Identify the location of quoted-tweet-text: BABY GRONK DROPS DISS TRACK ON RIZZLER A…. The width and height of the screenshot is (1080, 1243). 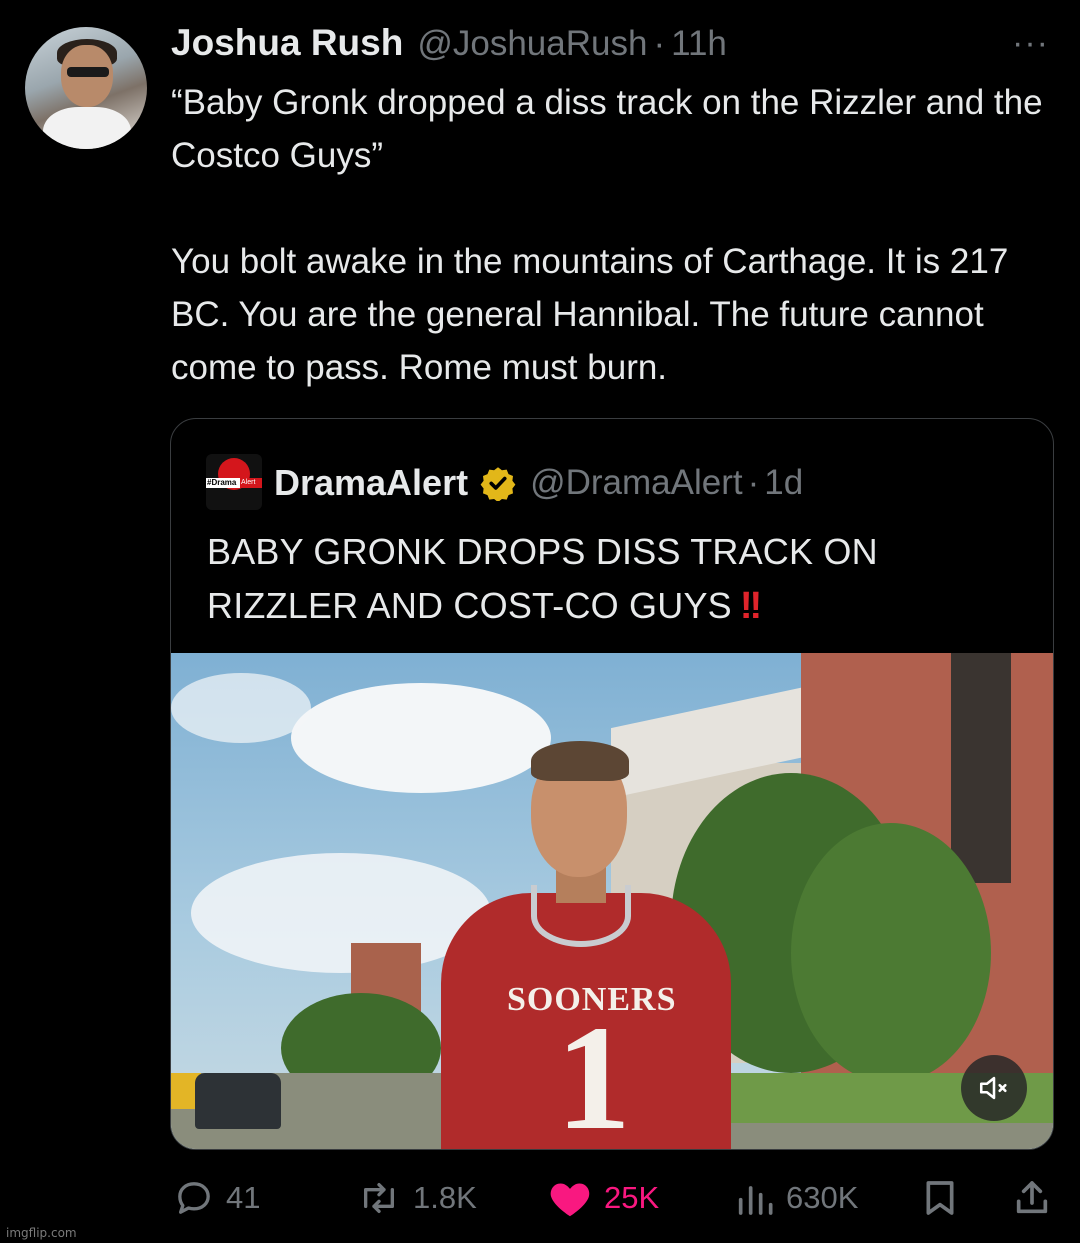
(617, 579).